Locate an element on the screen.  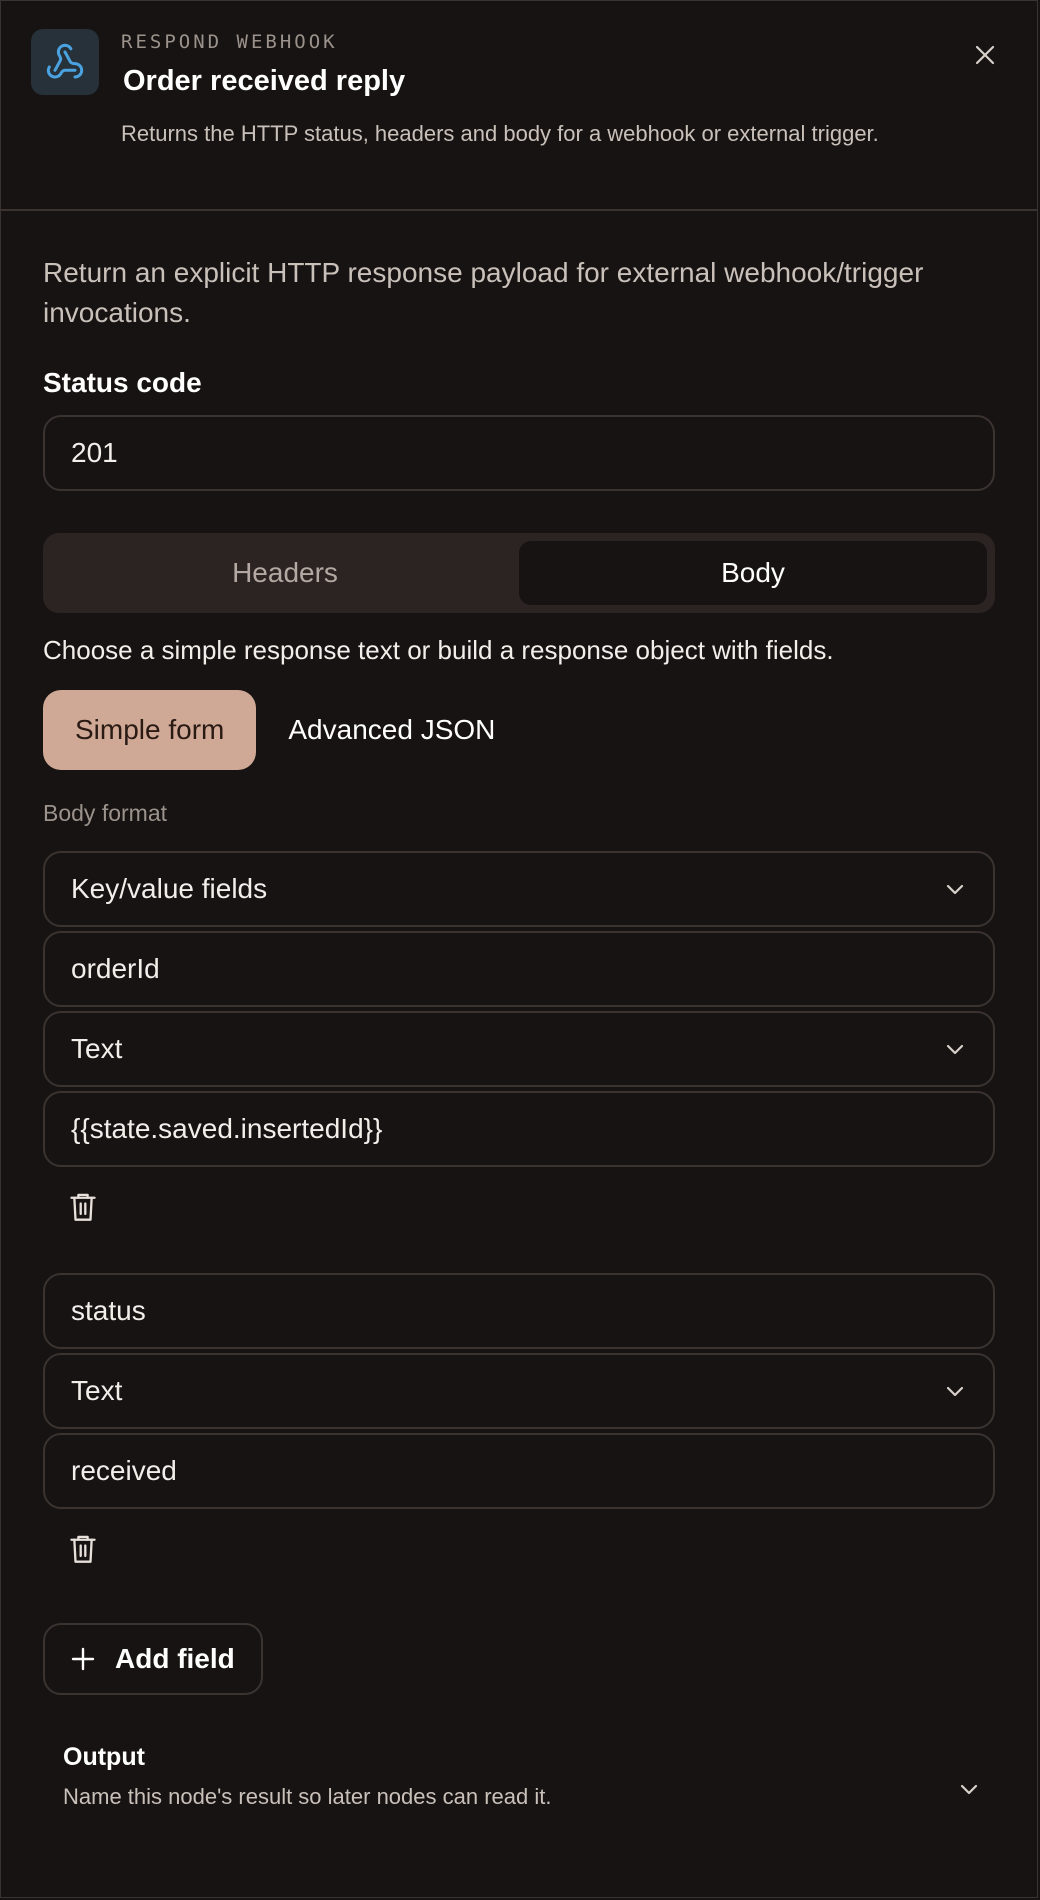
simple-form-button: Simple form is located at coordinates (150, 730).